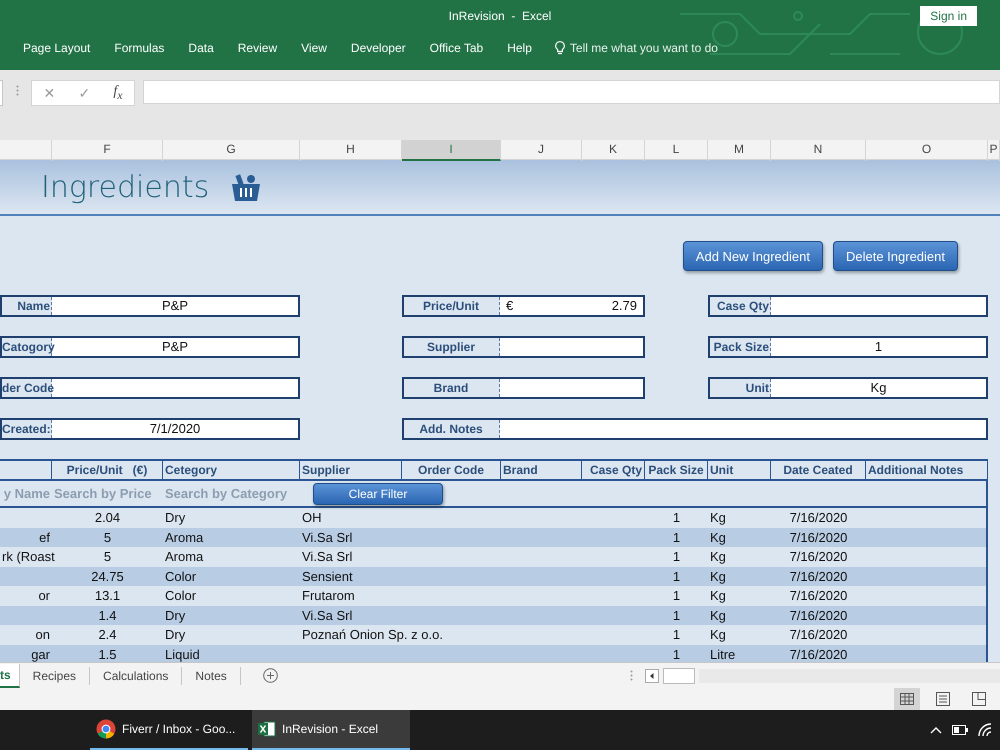  I want to click on view-button, so click(907, 699).